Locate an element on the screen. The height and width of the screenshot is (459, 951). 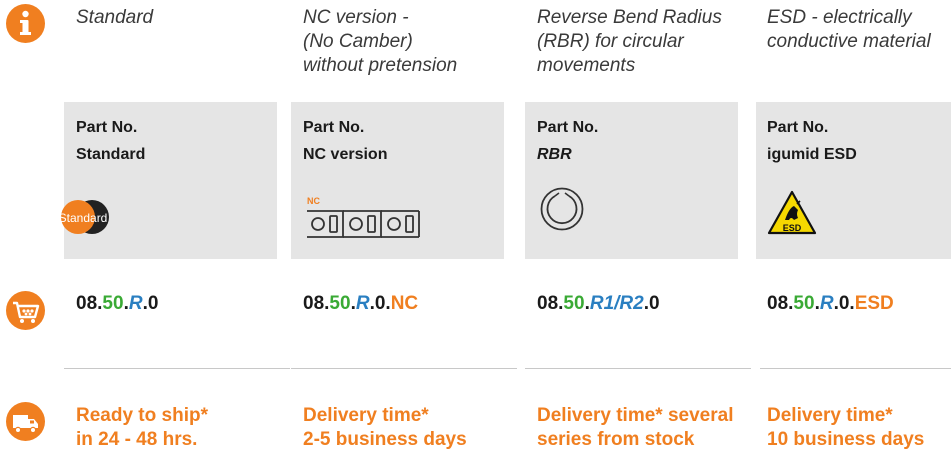
part-number-box: Part No. igumid ESD ESD is located at coordinates (853, 180).